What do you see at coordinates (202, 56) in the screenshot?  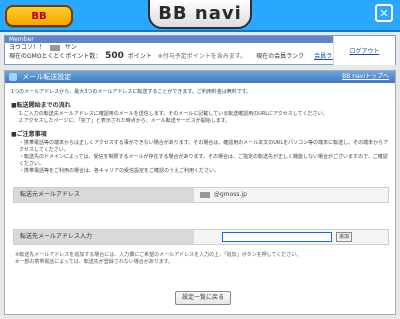 I see `points-note: ※付与予定ポイントを含みます。` at bounding box center [202, 56].